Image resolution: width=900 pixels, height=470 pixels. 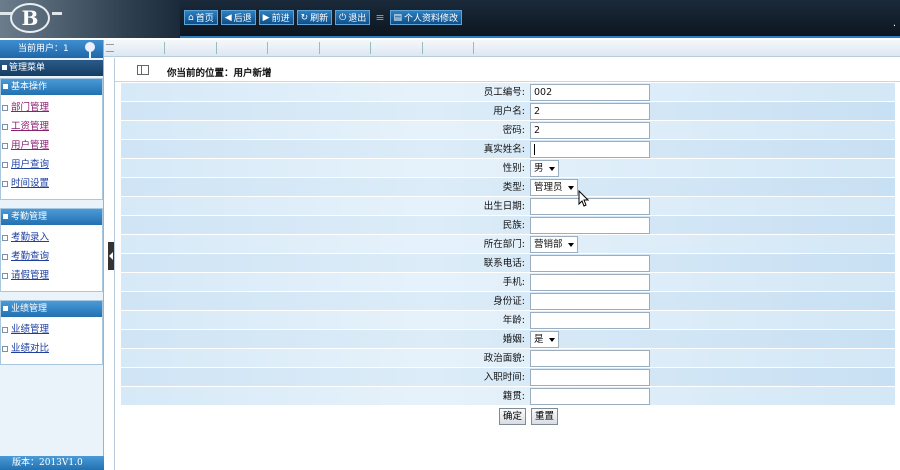 What do you see at coordinates (57, 13) in the screenshot?
I see `logo-wing-right` at bounding box center [57, 13].